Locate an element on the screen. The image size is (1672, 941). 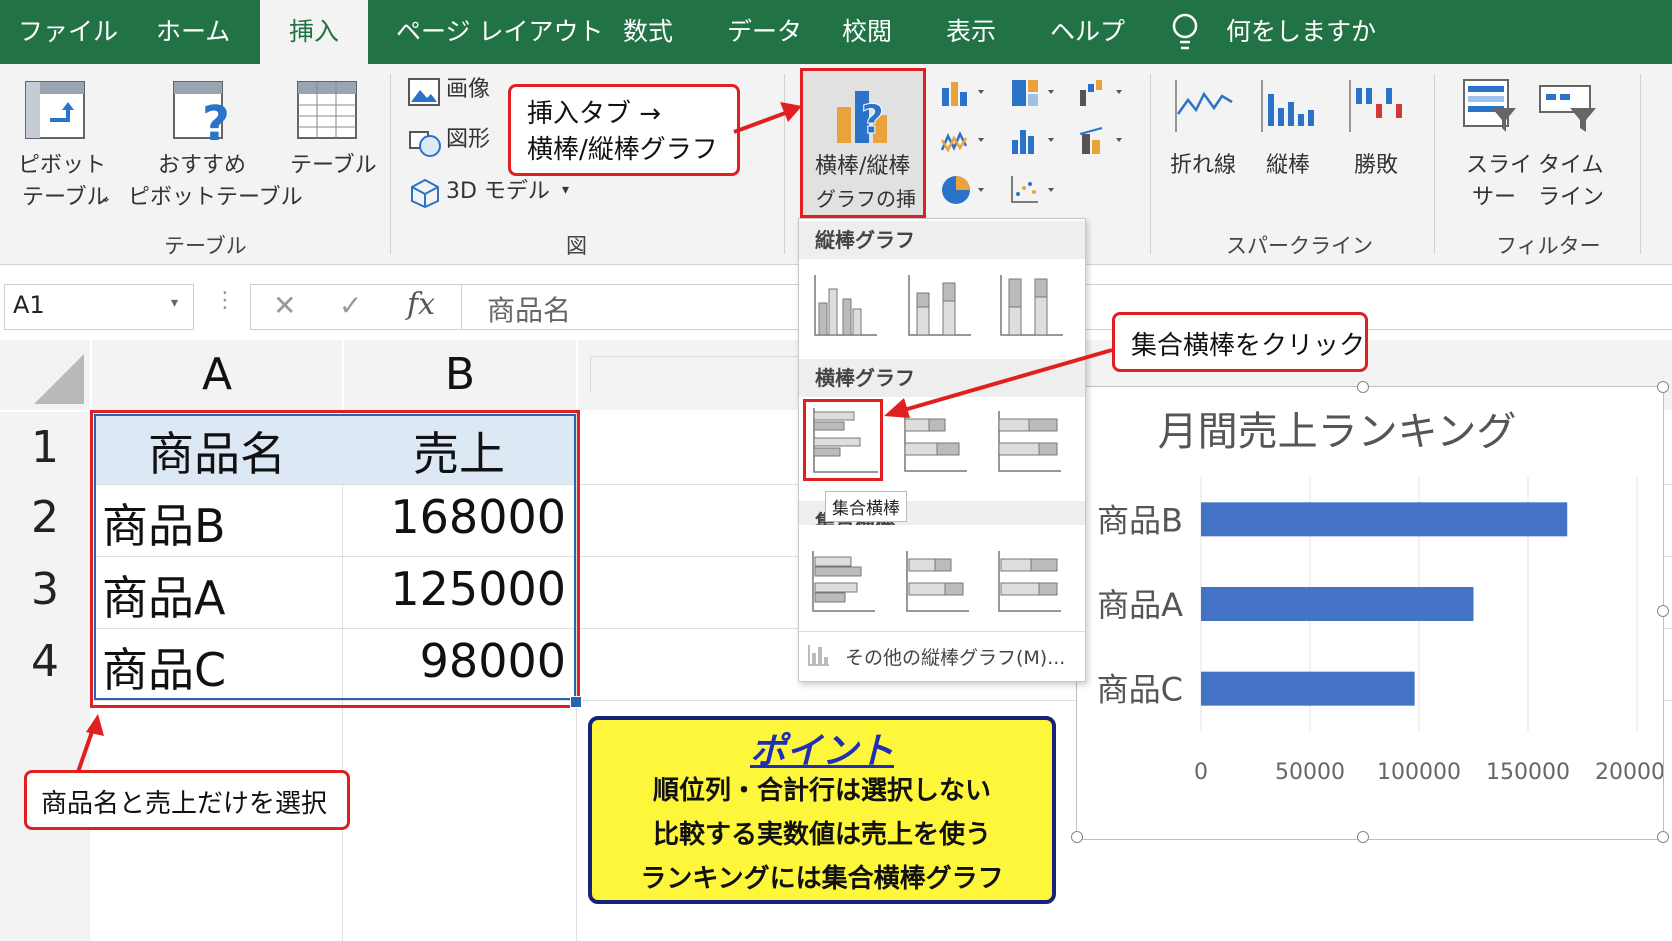
callout-click-bar: 集合横棒をクリック is located at coordinates (1240, 342).